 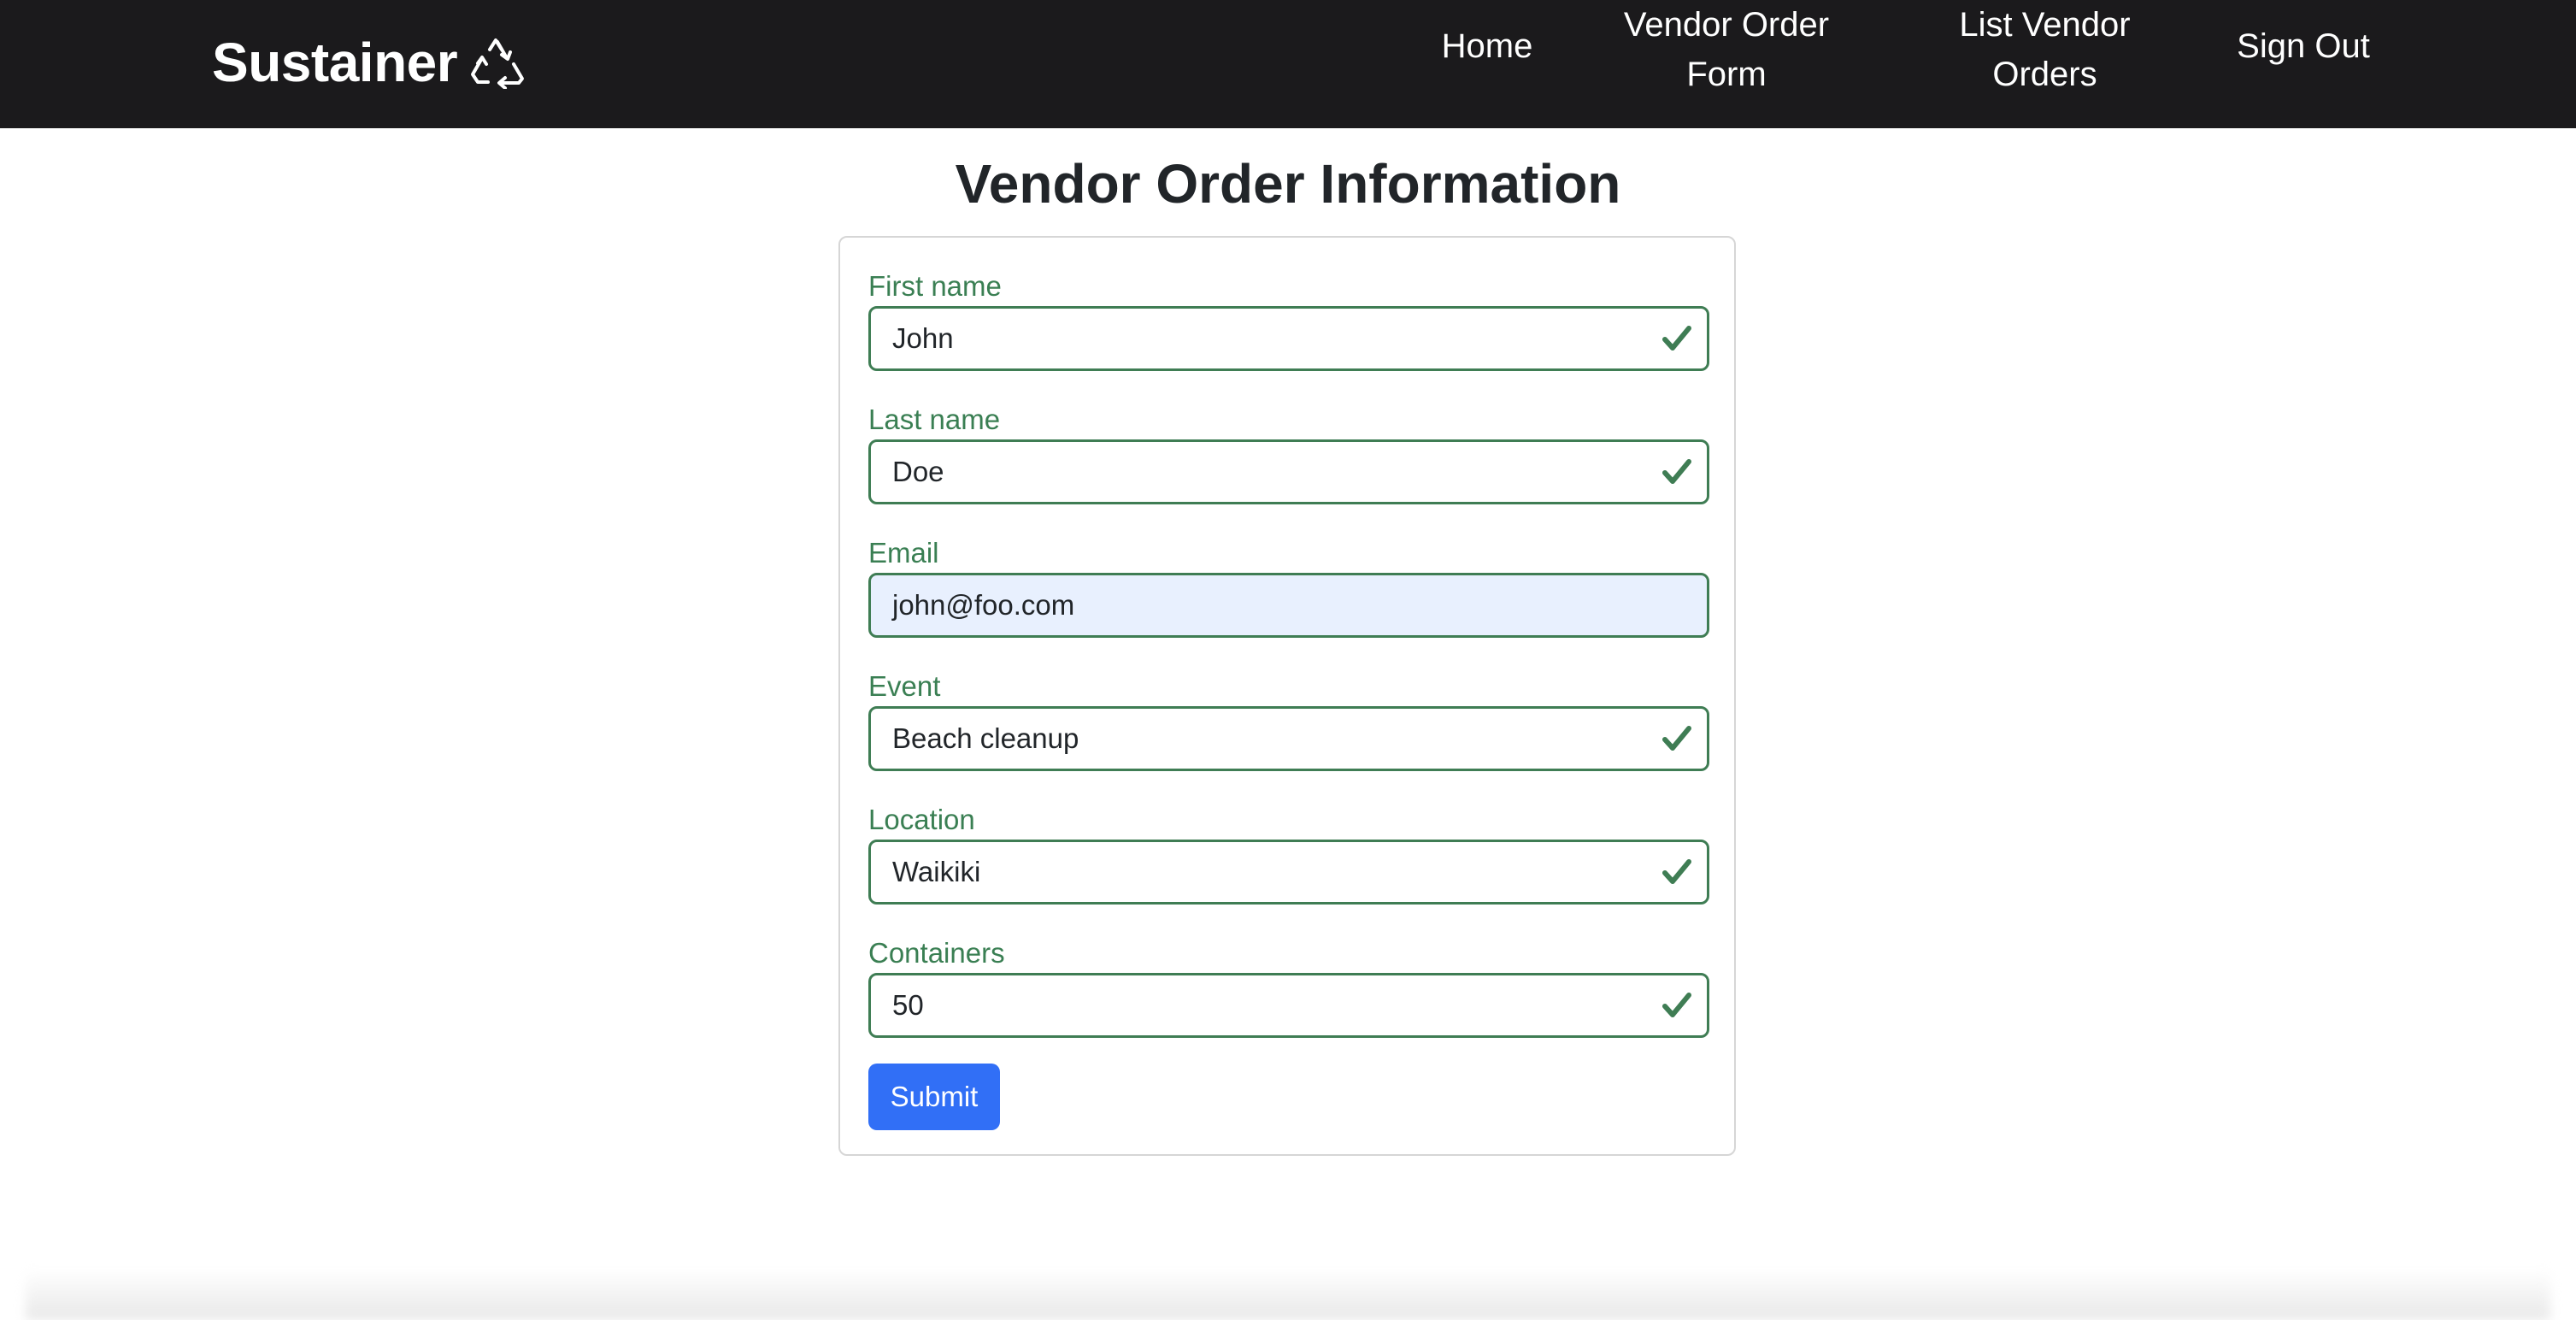 I want to click on location-label: Location, so click(x=921, y=819).